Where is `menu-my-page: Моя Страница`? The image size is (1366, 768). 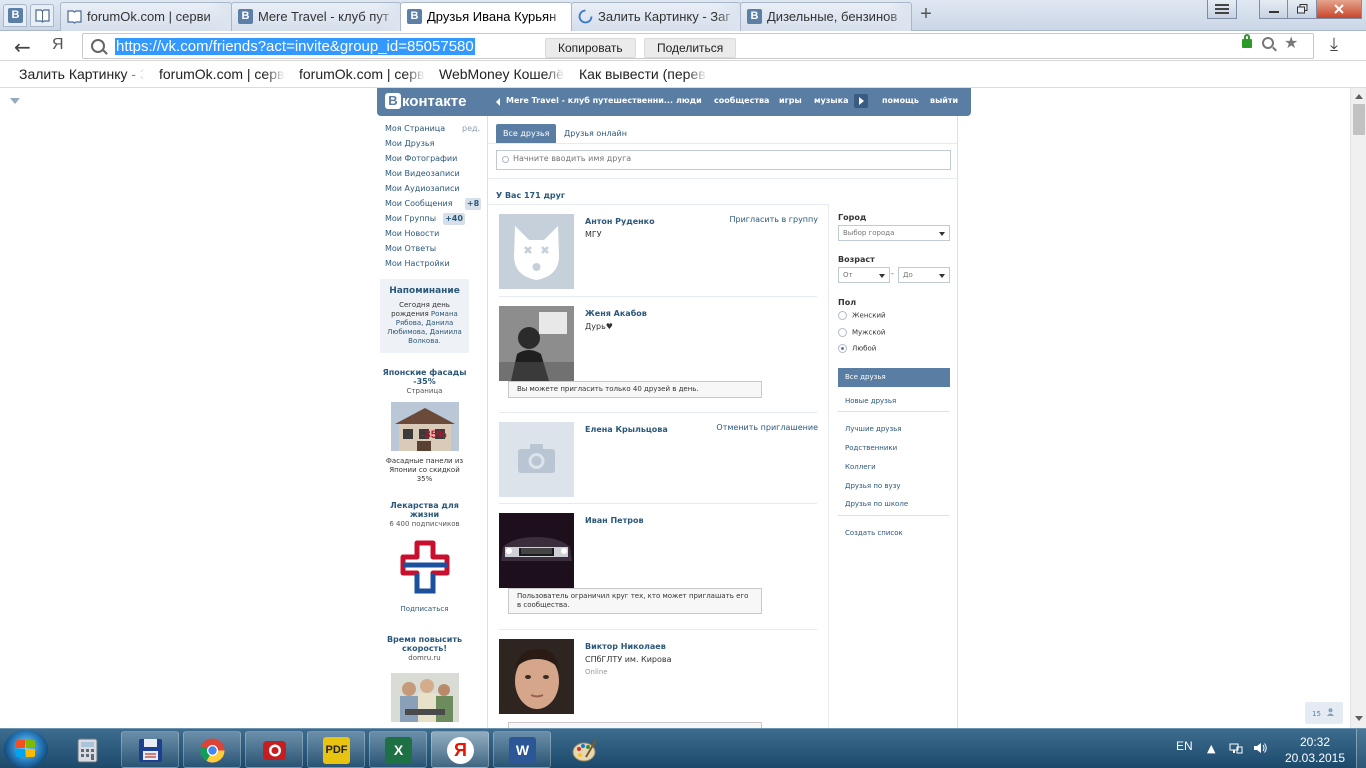 menu-my-page: Моя Страница is located at coordinates (415, 128).